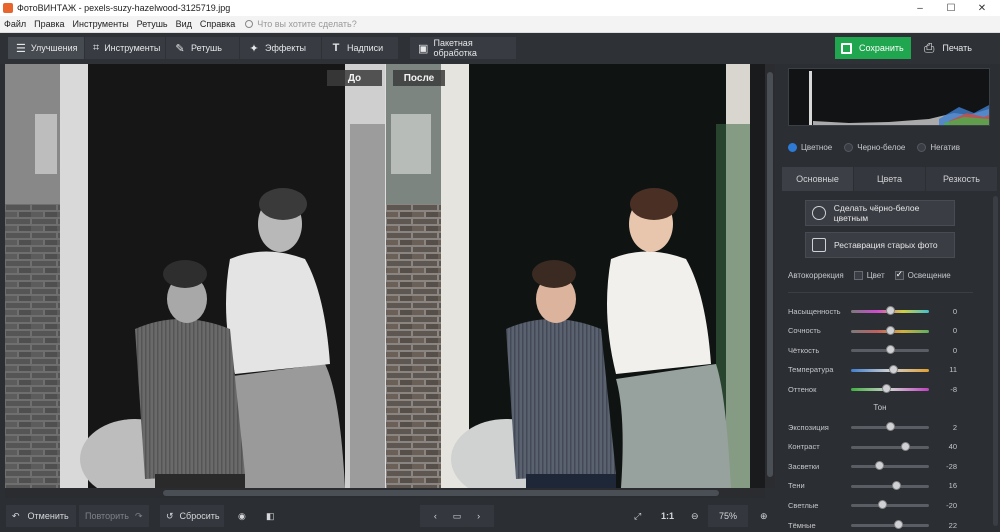 The image size is (1000, 532). Describe the element at coordinates (858, 275) in the screenshot. I see `color-checkbox` at that location.